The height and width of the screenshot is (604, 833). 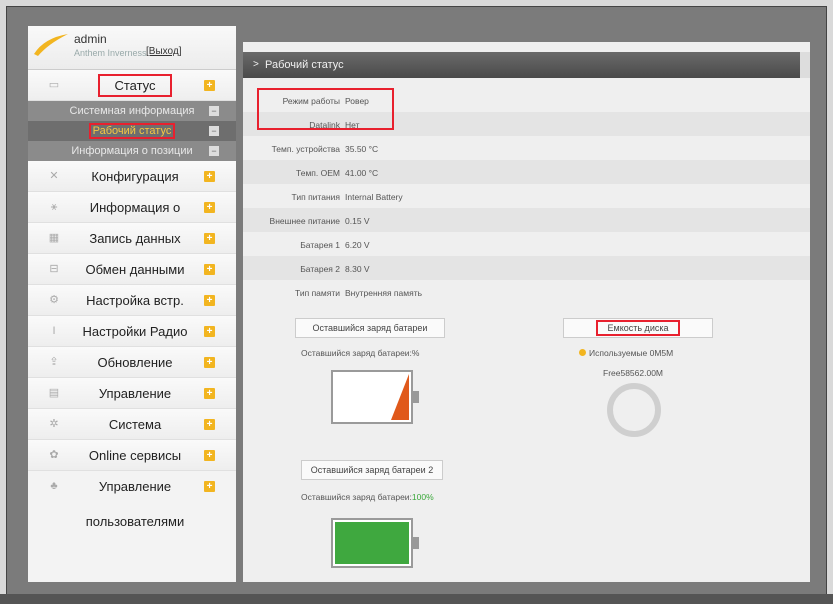 What do you see at coordinates (372, 543) in the screenshot?
I see `battery2-level` at bounding box center [372, 543].